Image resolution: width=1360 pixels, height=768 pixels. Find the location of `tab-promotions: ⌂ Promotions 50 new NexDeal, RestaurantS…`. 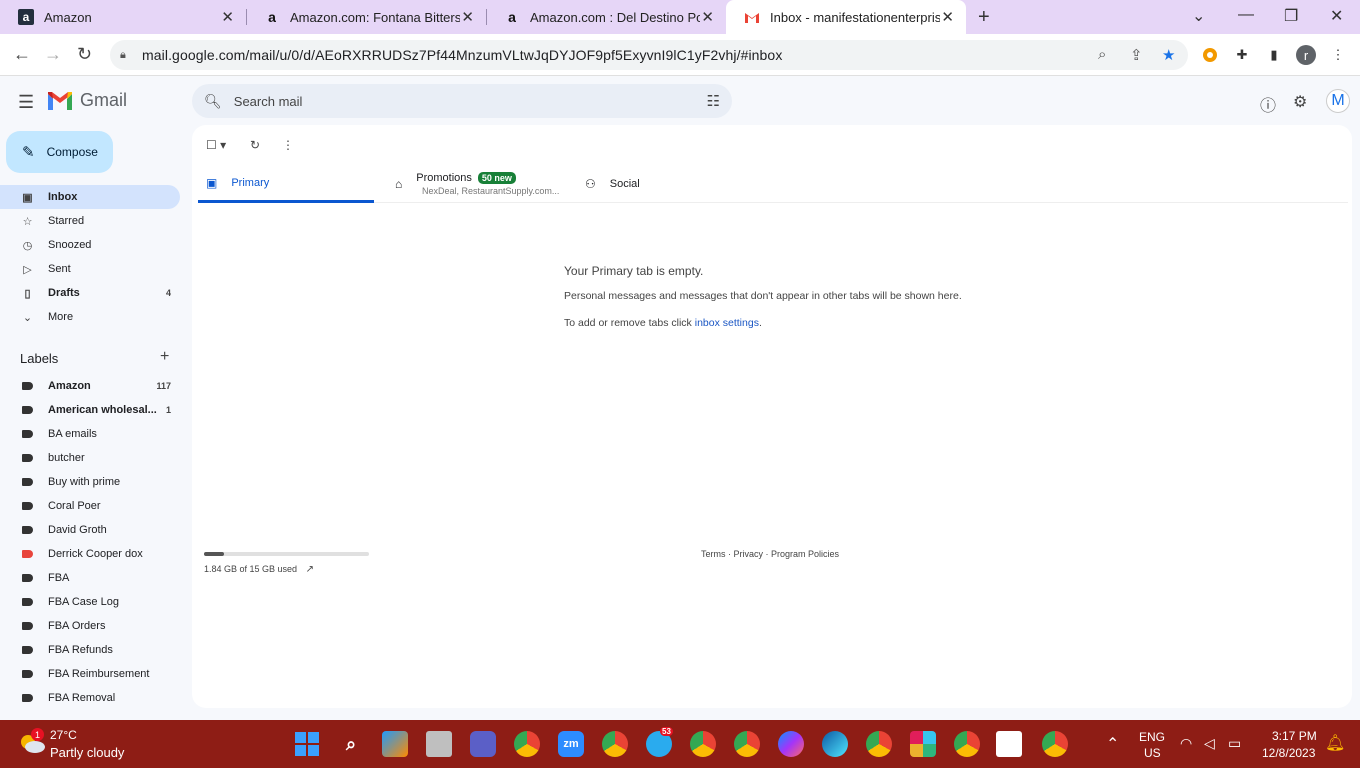

tab-promotions: ⌂ Promotions 50 new NexDeal, RestaurantS… is located at coordinates (483, 184).